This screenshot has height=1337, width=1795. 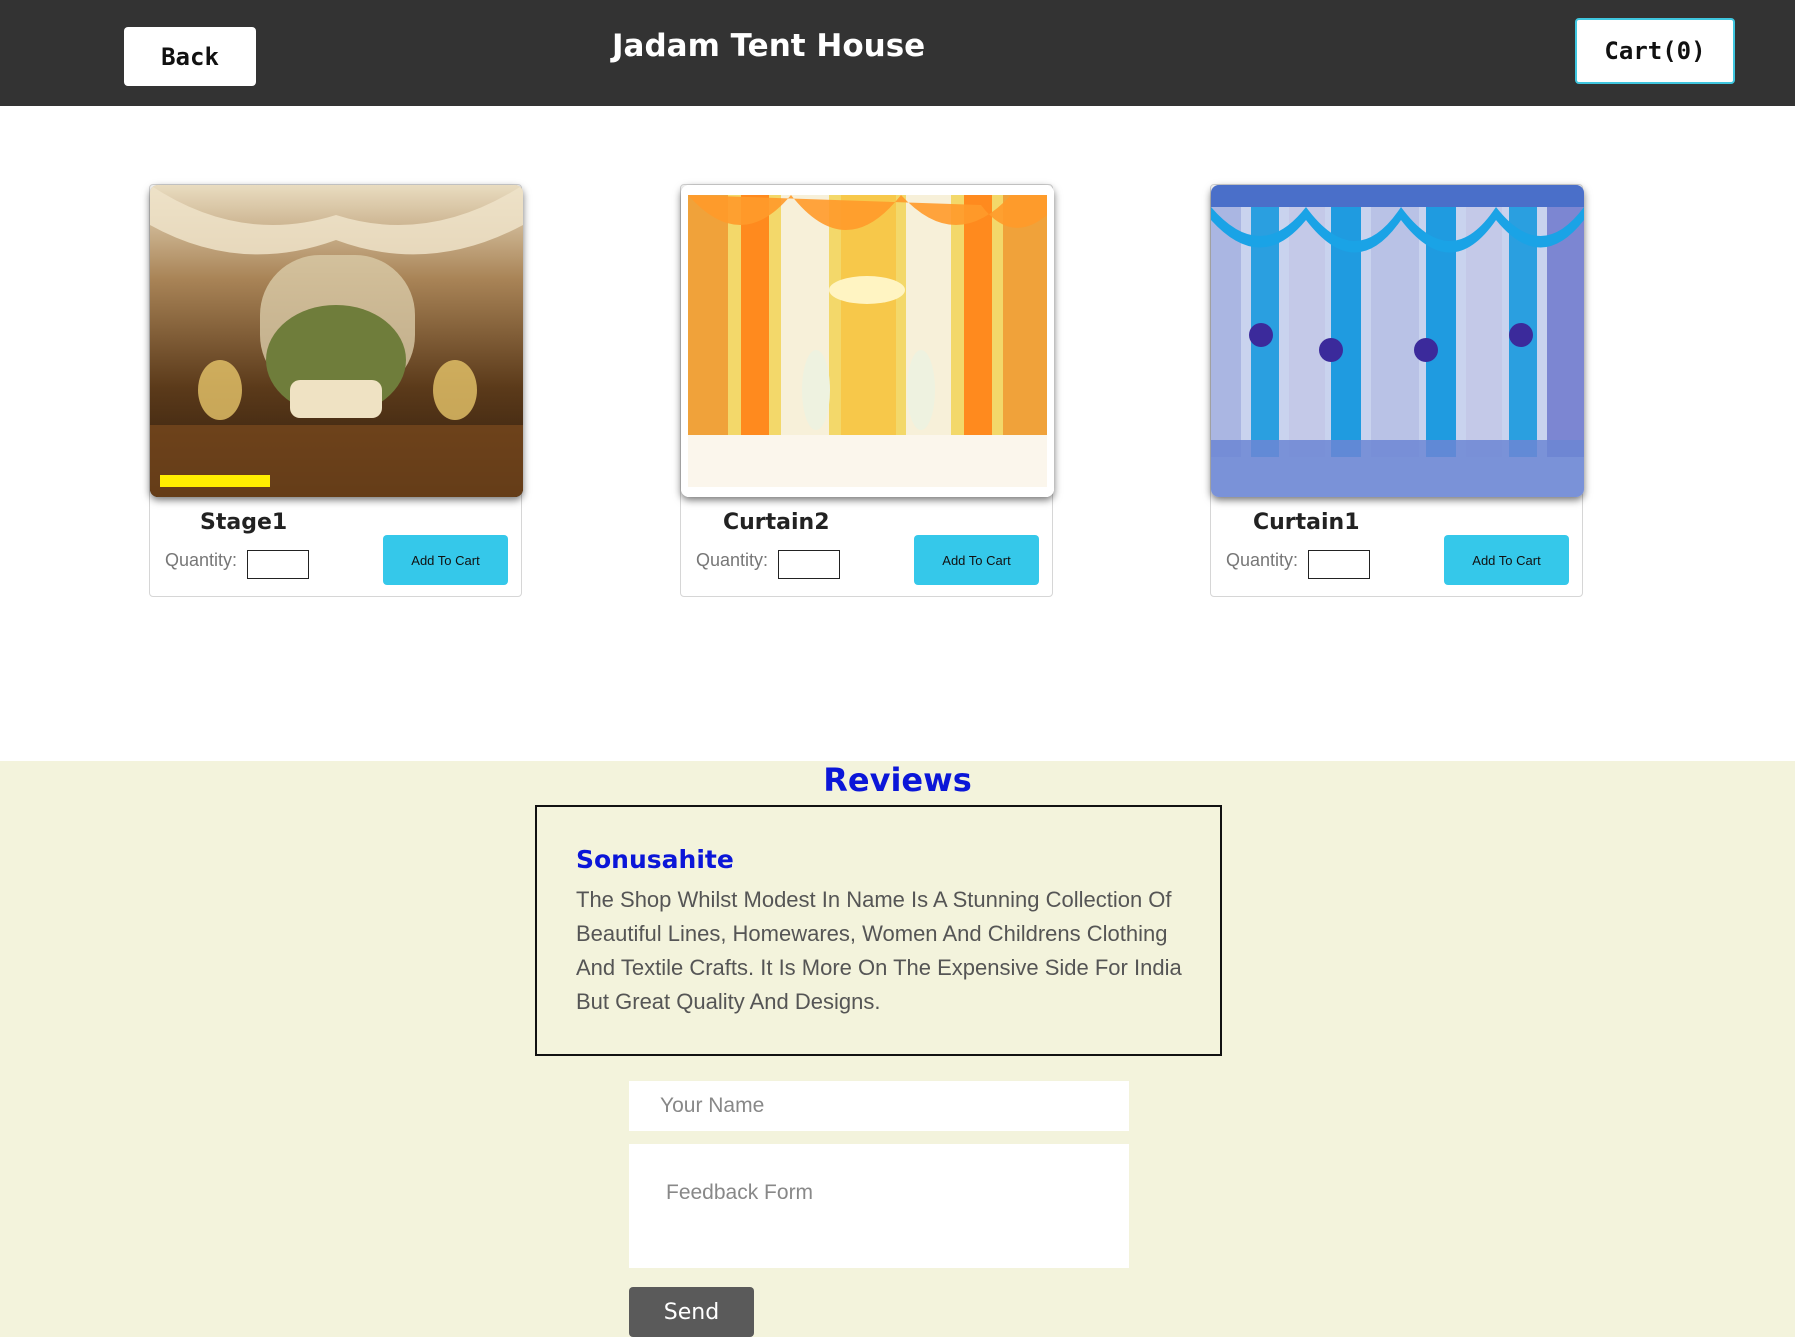 I want to click on product-image-curtain1, so click(x=1397, y=341).